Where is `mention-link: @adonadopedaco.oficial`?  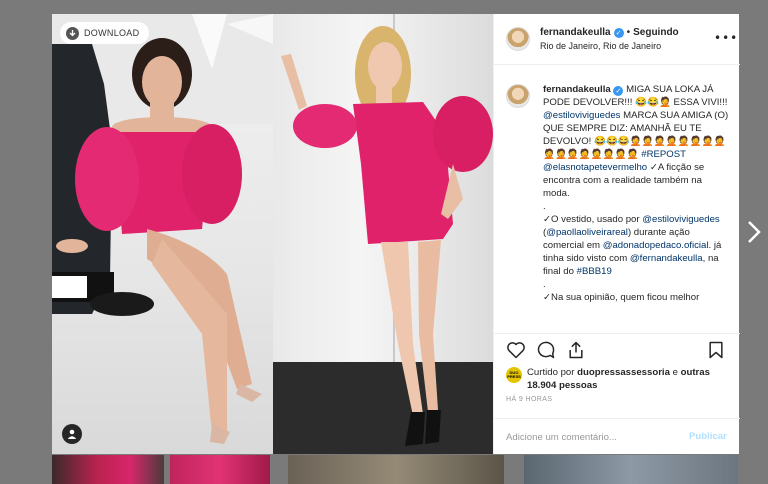
mention-link: @adonadopedaco.oficial is located at coordinates (656, 245).